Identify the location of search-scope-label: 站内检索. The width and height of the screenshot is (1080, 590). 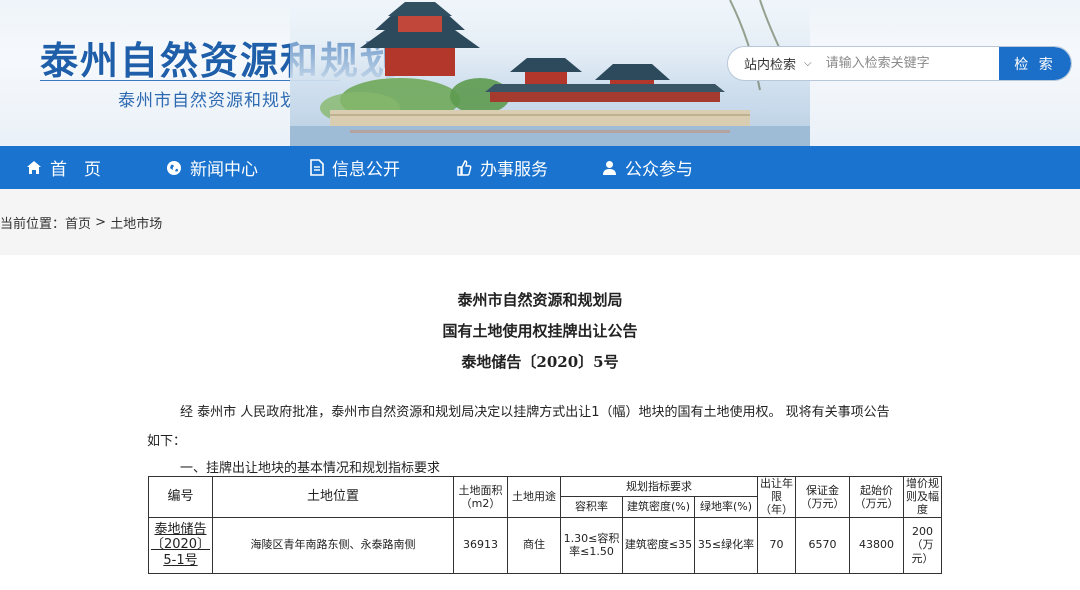
(770, 65).